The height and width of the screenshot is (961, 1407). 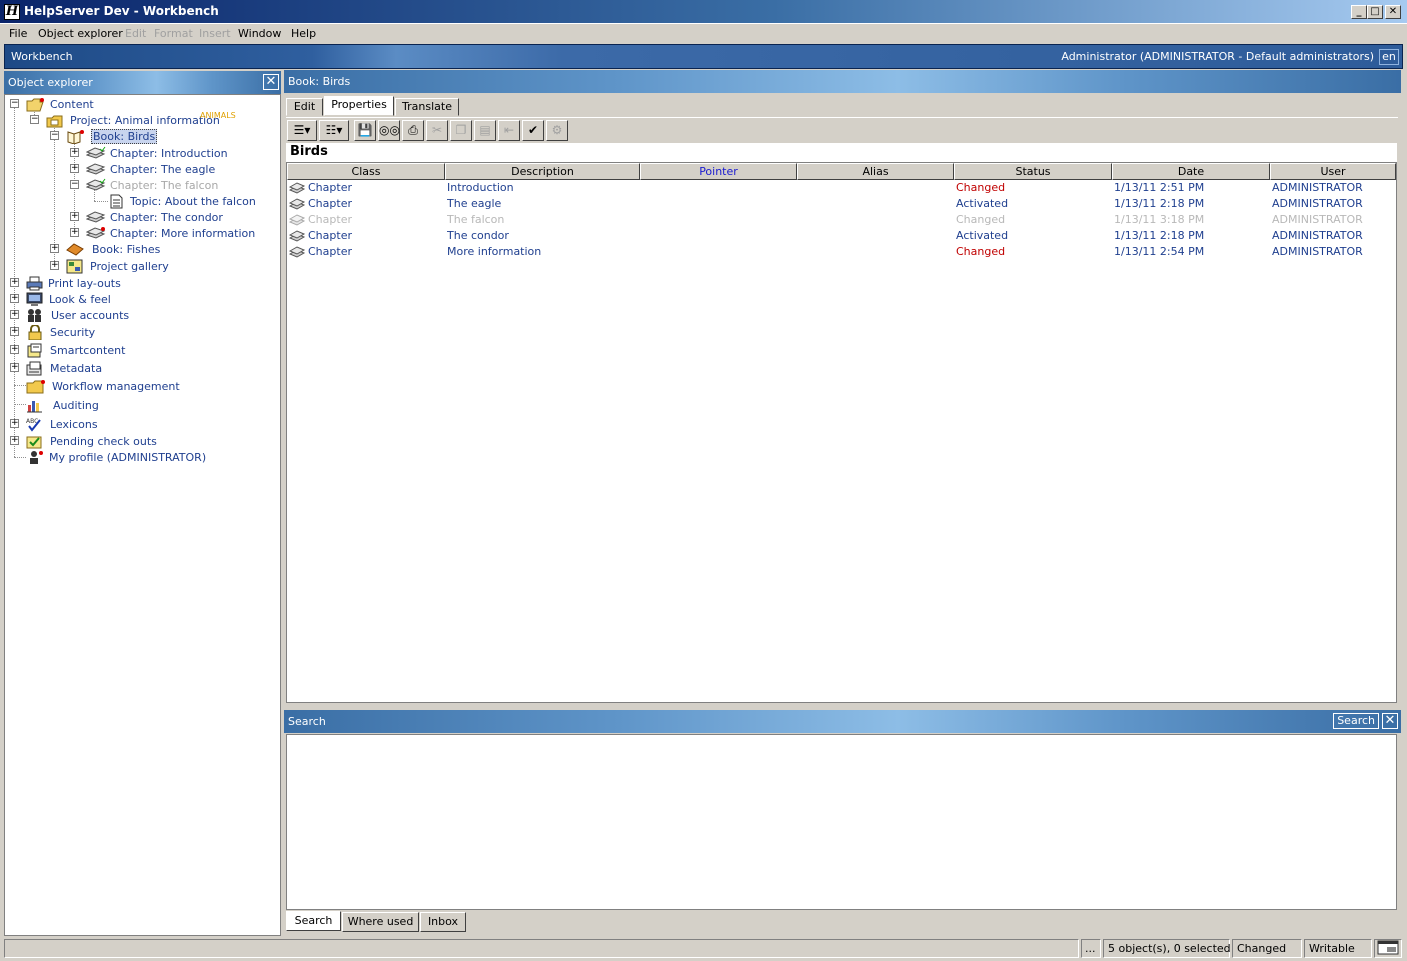 What do you see at coordinates (842, 721) in the screenshot?
I see `search-header: Search Search ✕` at bounding box center [842, 721].